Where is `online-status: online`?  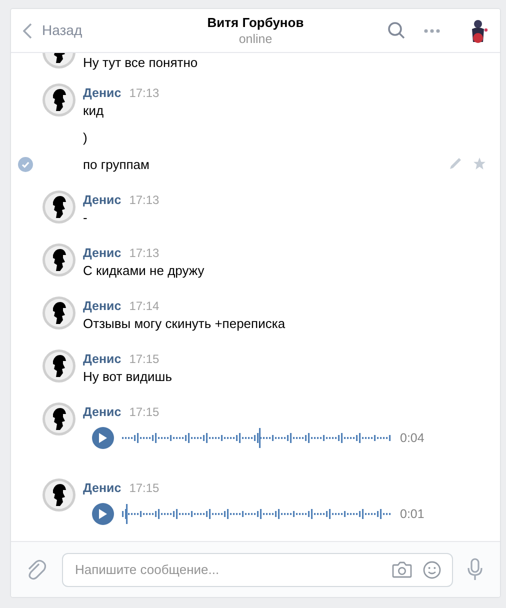
online-status: online is located at coordinates (255, 39).